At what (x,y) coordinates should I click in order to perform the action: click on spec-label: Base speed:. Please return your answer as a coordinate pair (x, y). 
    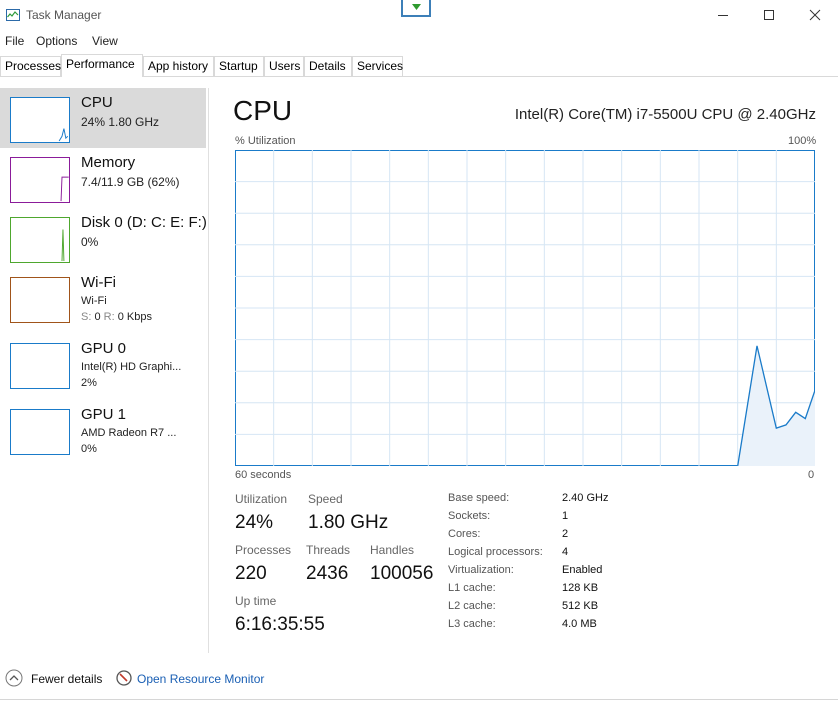
    Looking at the image, I should click on (479, 498).